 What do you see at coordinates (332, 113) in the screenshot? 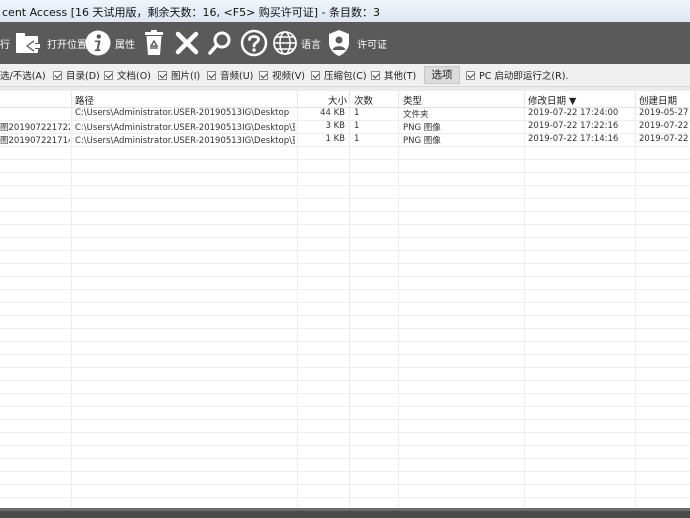
I see `cell-size: 44 KB` at bounding box center [332, 113].